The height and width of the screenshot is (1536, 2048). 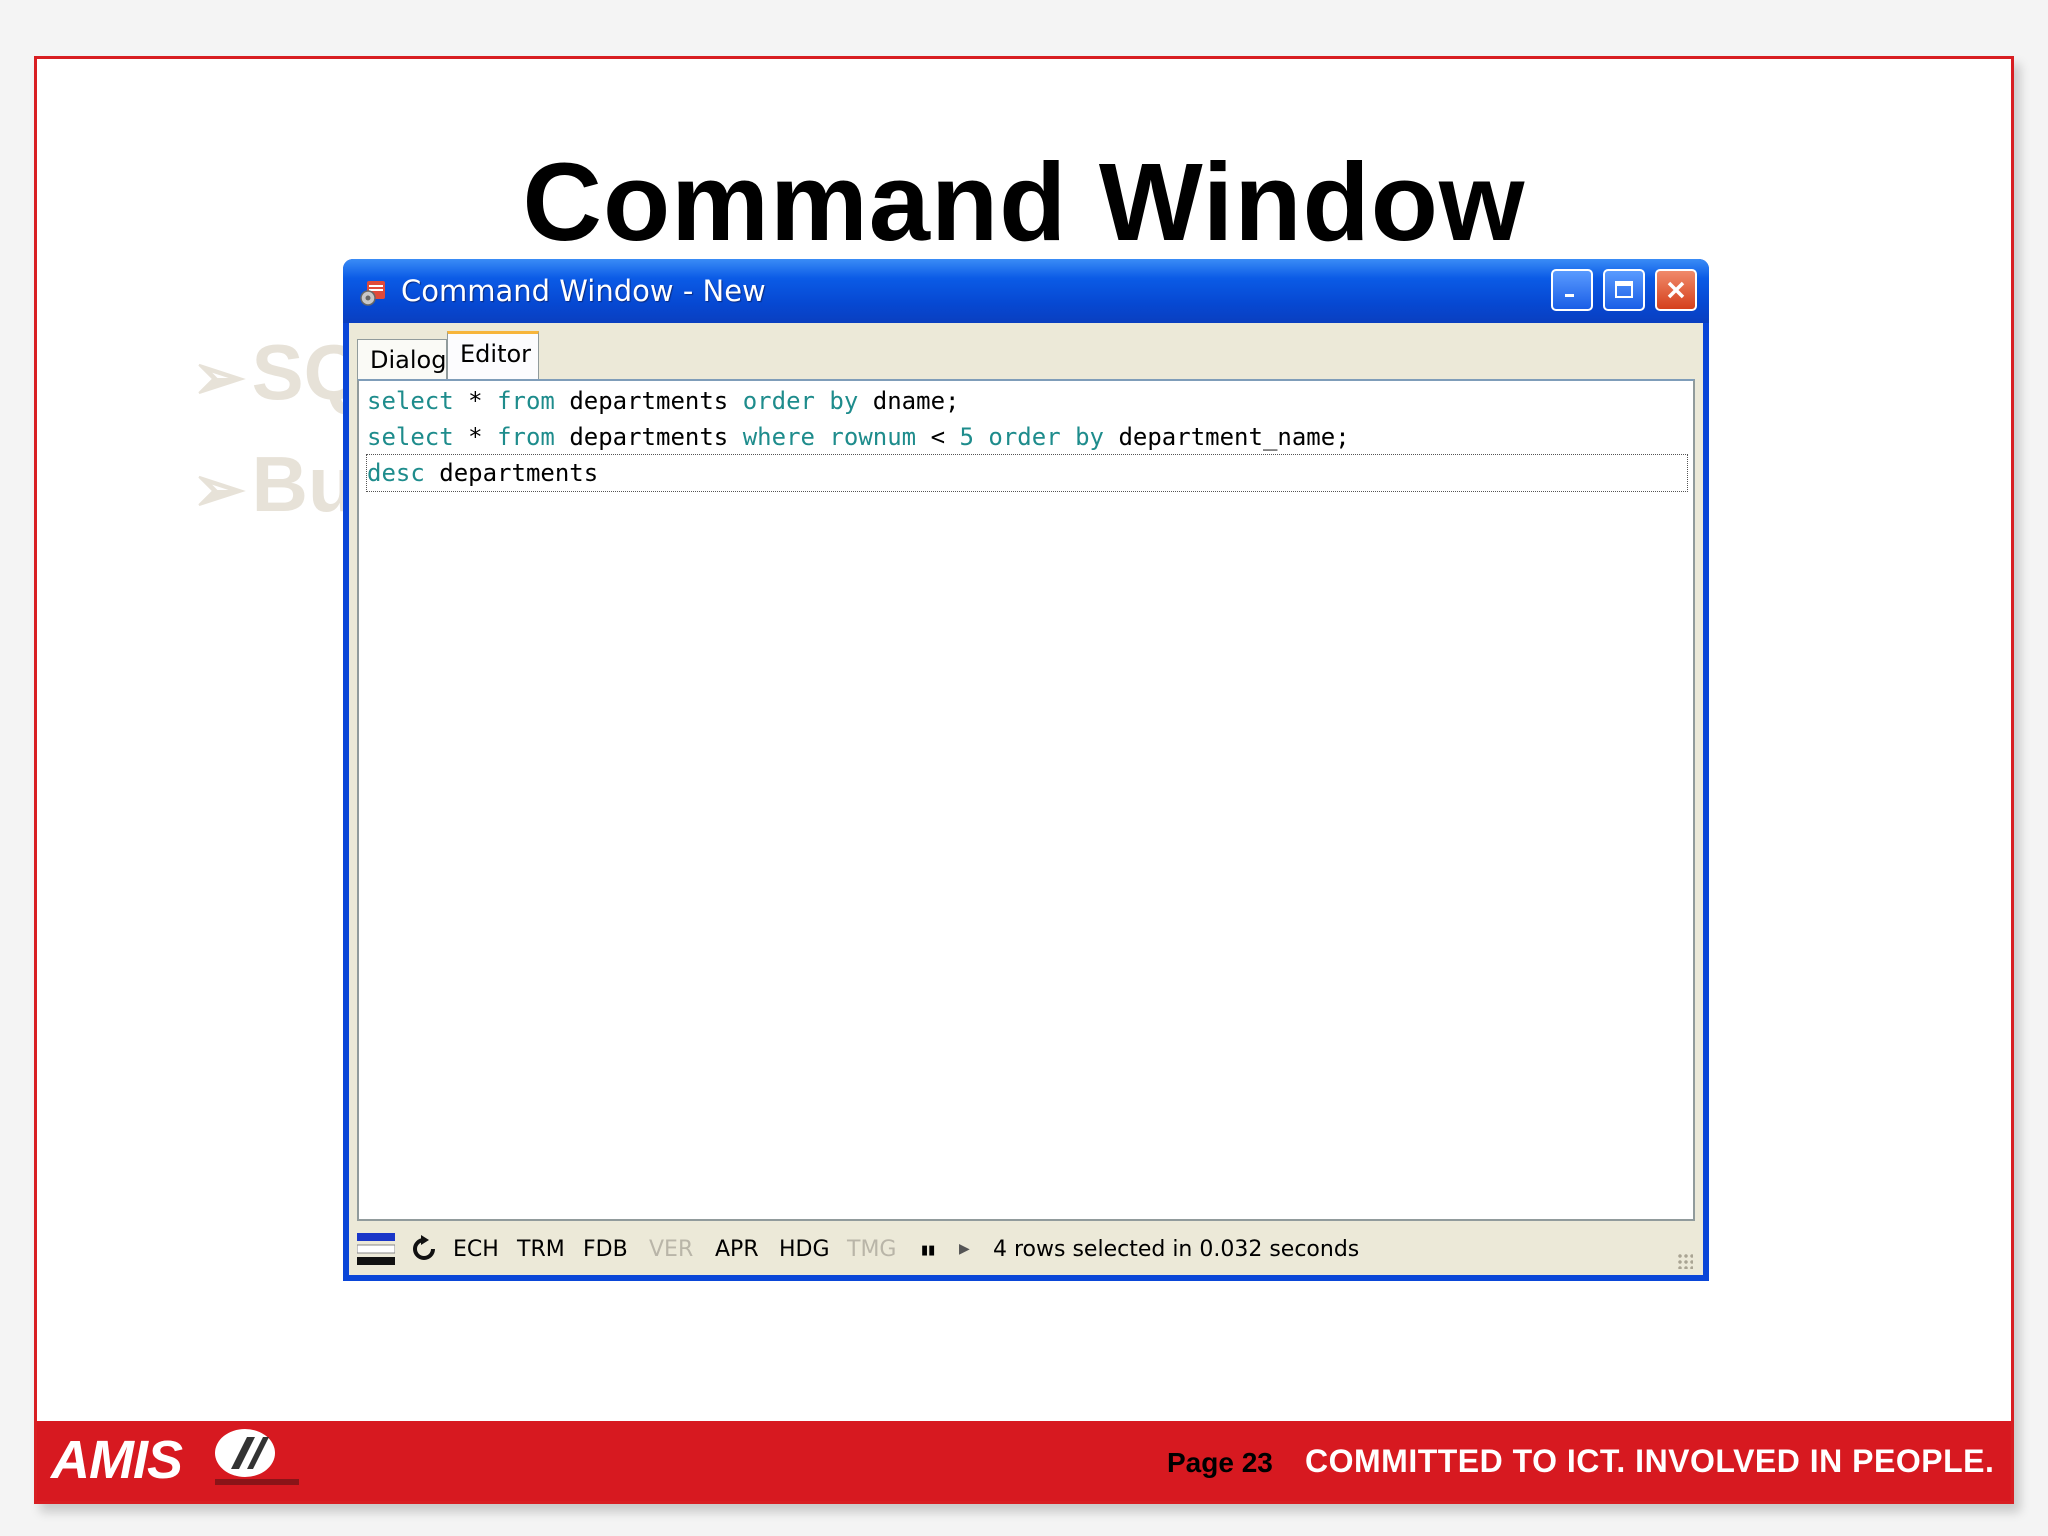 What do you see at coordinates (1220, 1462) in the screenshot?
I see `page-number: Page 23` at bounding box center [1220, 1462].